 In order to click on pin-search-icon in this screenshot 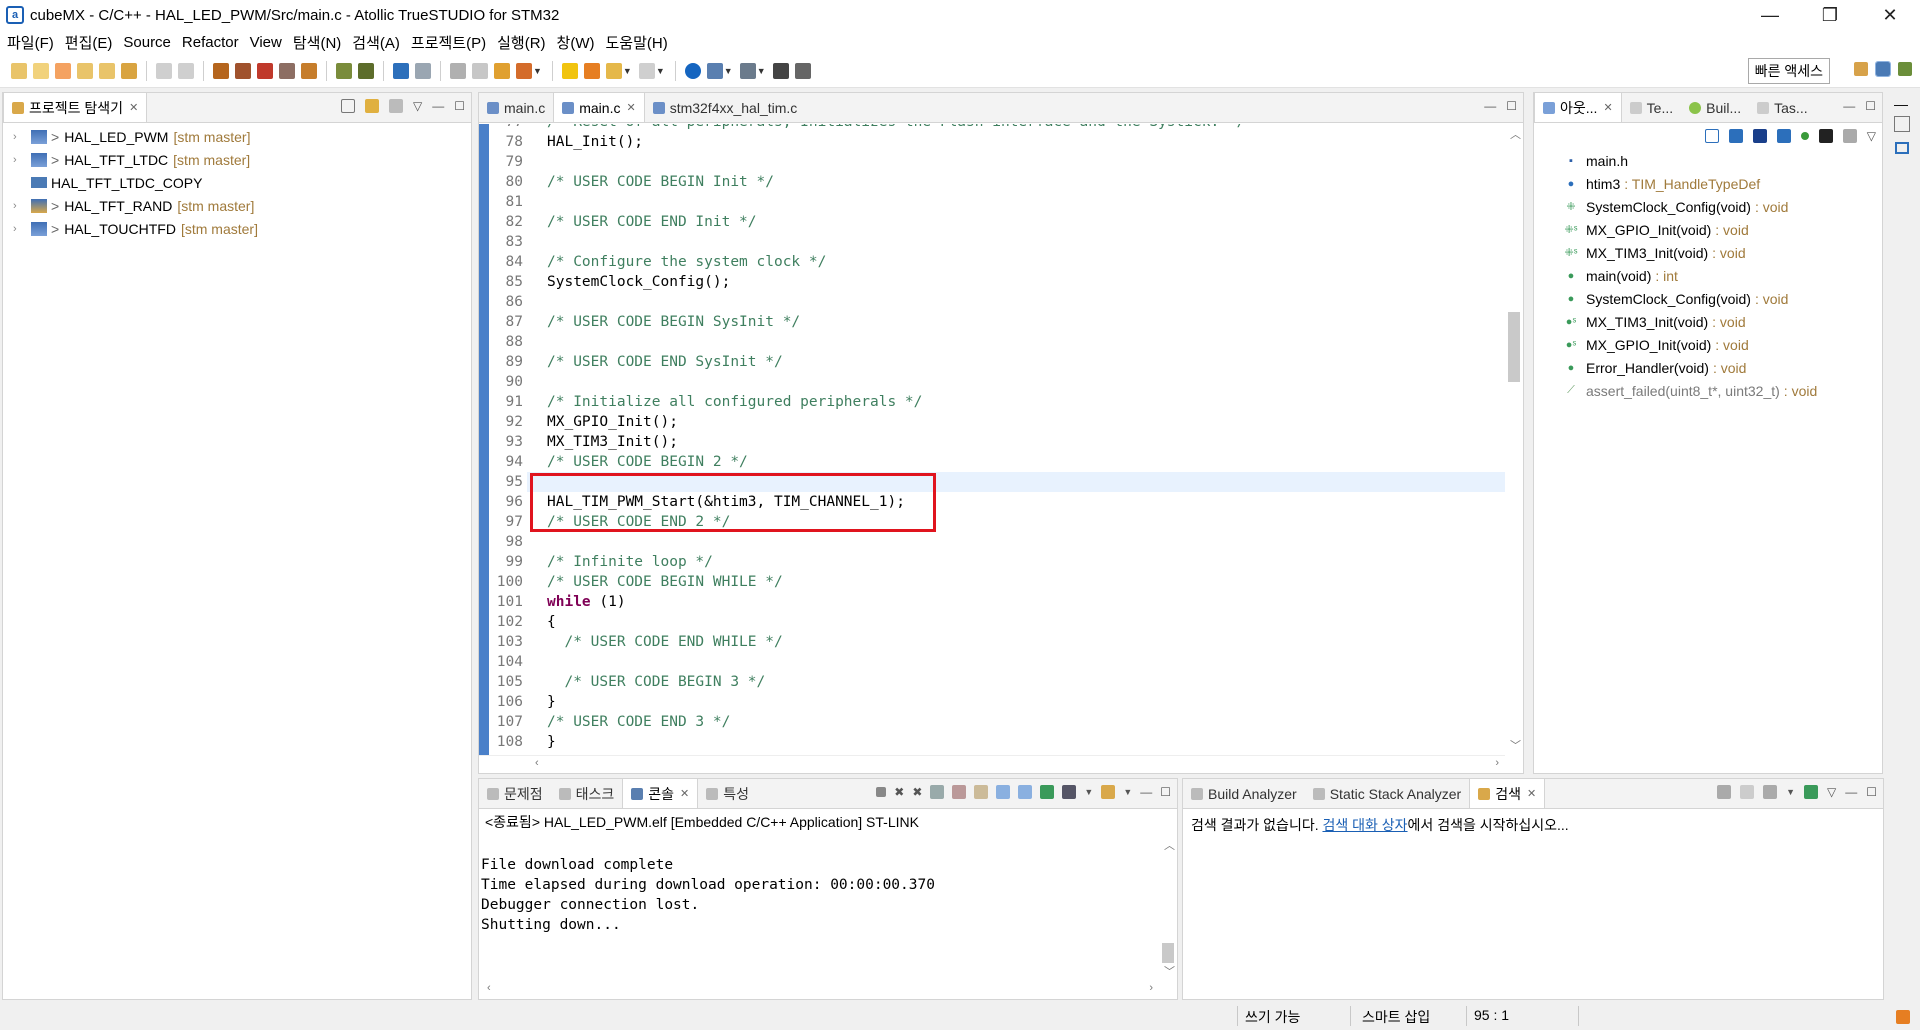, I will do `click(1811, 792)`.